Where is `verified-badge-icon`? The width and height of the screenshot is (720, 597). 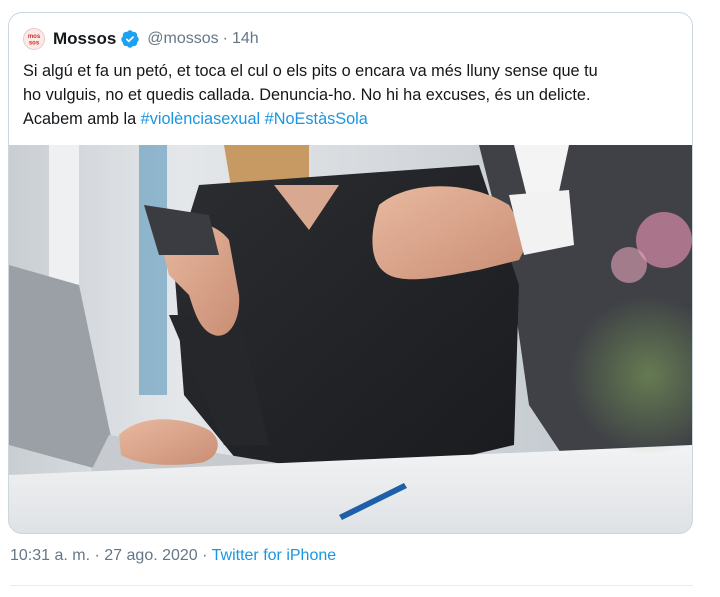 verified-badge-icon is located at coordinates (130, 39).